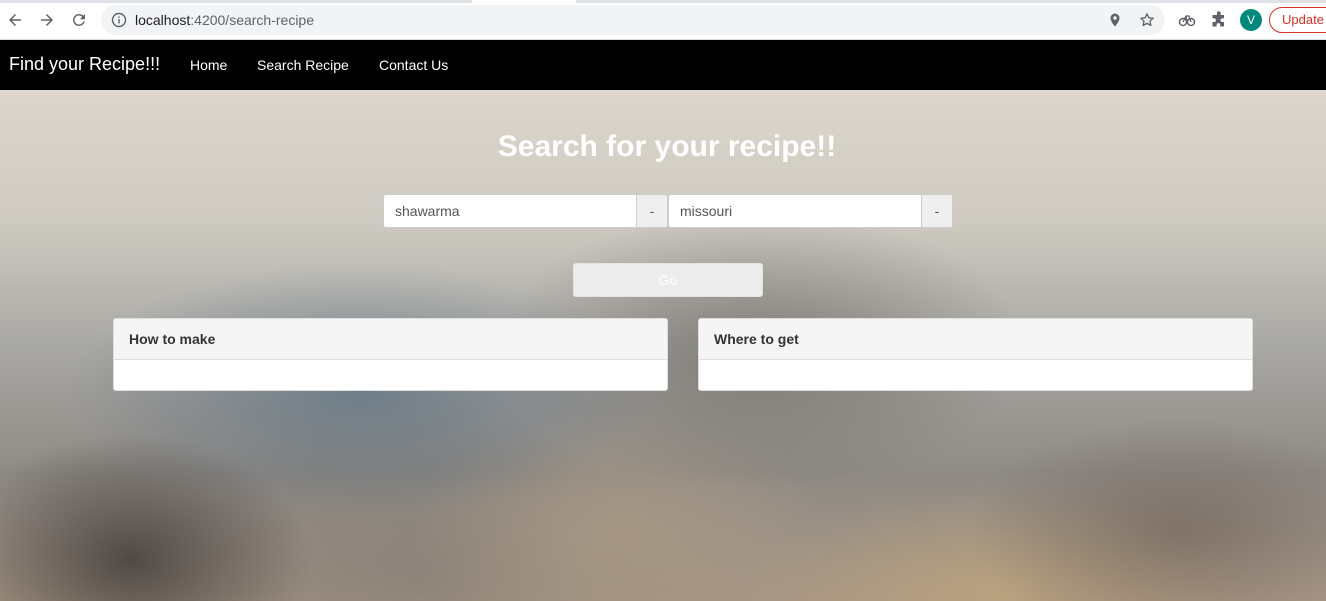 This screenshot has height=601, width=1326. Describe the element at coordinates (1115, 20) in the screenshot. I see `location-pin-icon` at that location.